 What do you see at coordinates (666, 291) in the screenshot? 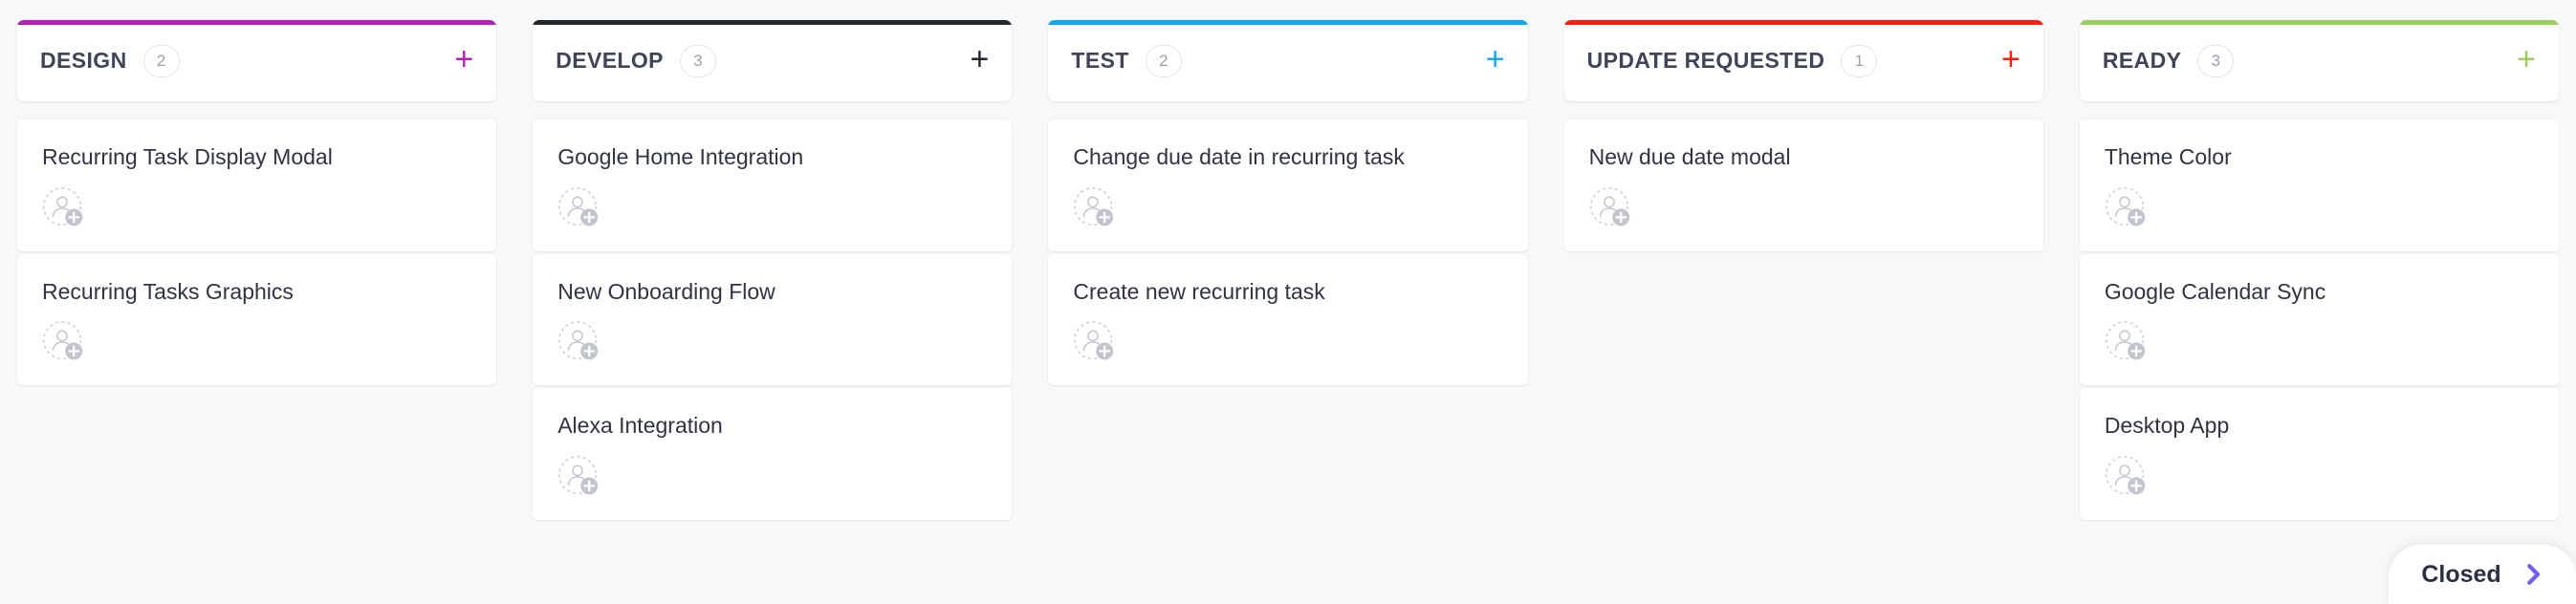
I see `task-card-title: New Onboarding Flow` at bounding box center [666, 291].